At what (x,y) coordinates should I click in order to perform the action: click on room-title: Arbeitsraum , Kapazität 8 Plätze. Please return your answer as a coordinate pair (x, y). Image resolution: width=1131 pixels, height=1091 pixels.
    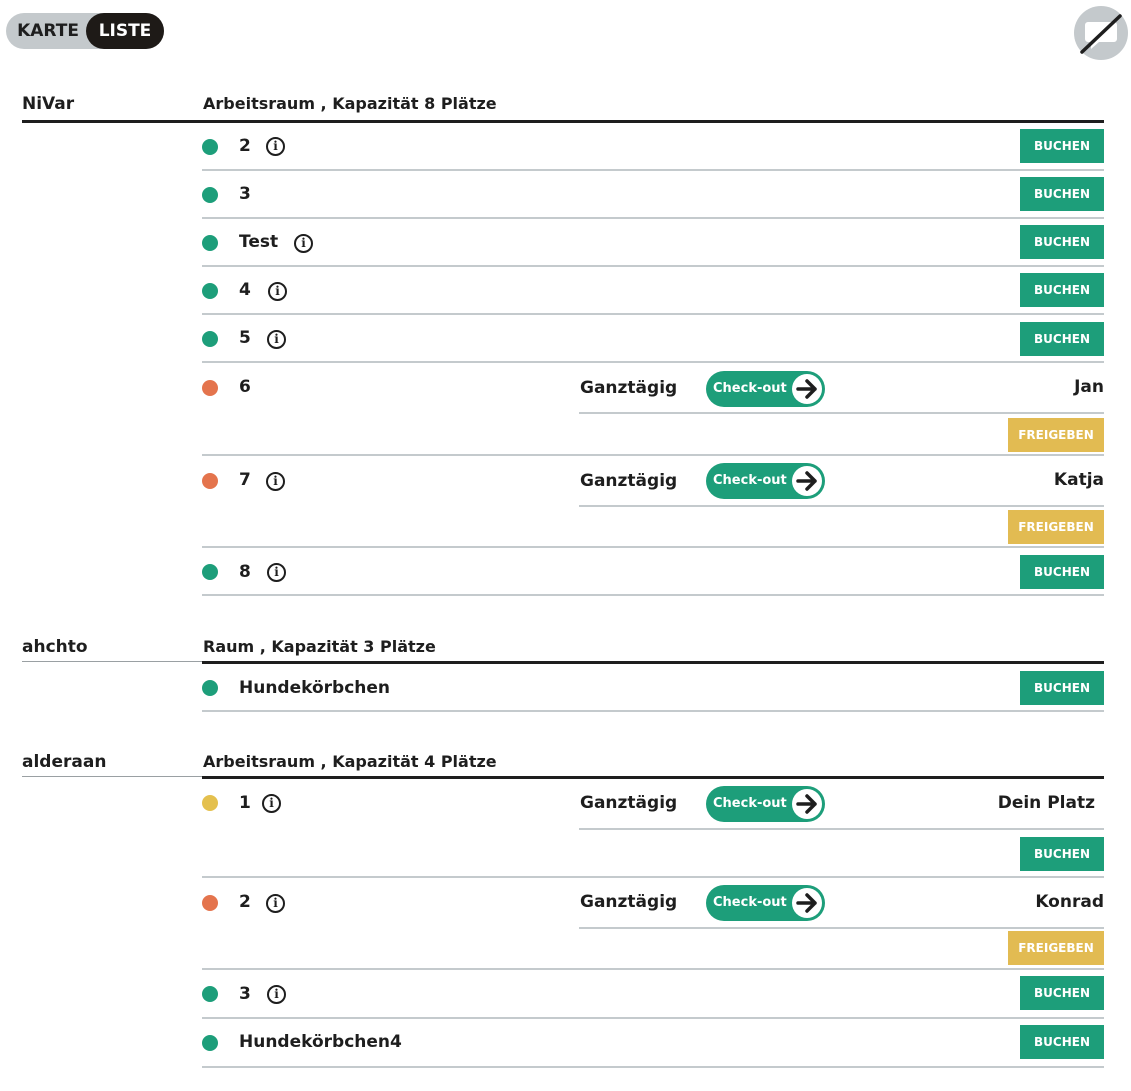
    Looking at the image, I should click on (350, 103).